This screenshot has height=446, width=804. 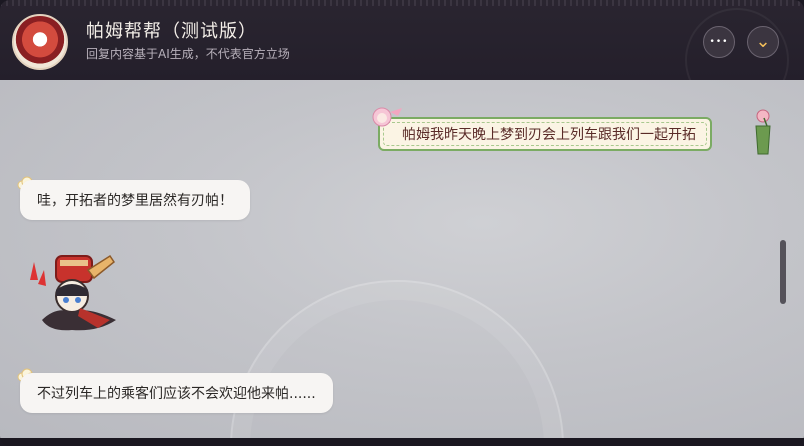 I want to click on more-button: •••, so click(x=719, y=42).